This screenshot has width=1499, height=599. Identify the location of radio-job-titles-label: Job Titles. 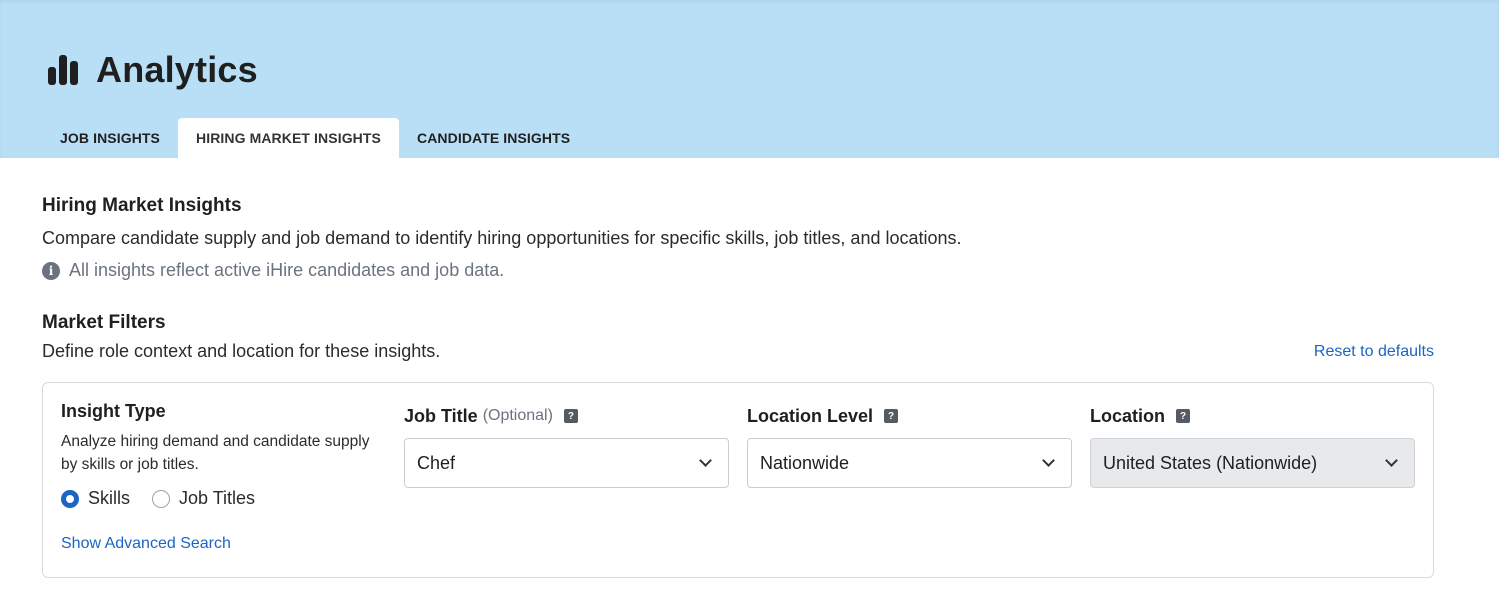
(217, 498).